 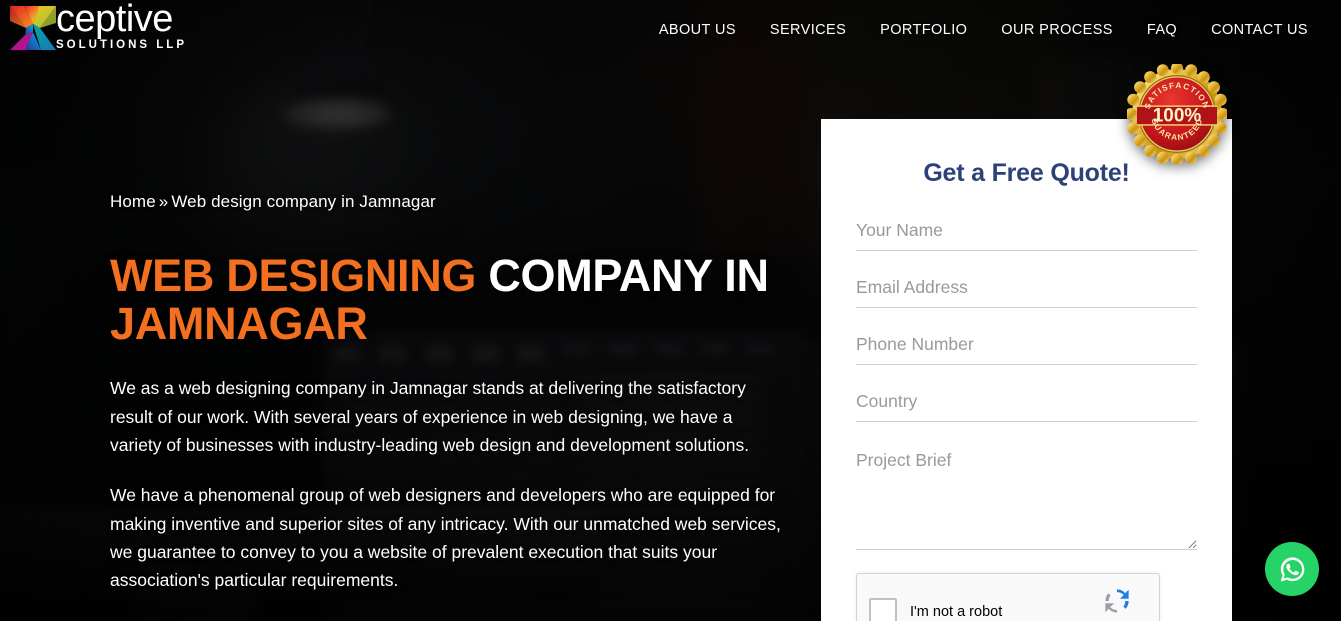 I want to click on field-email-address, so click(x=1026, y=290).